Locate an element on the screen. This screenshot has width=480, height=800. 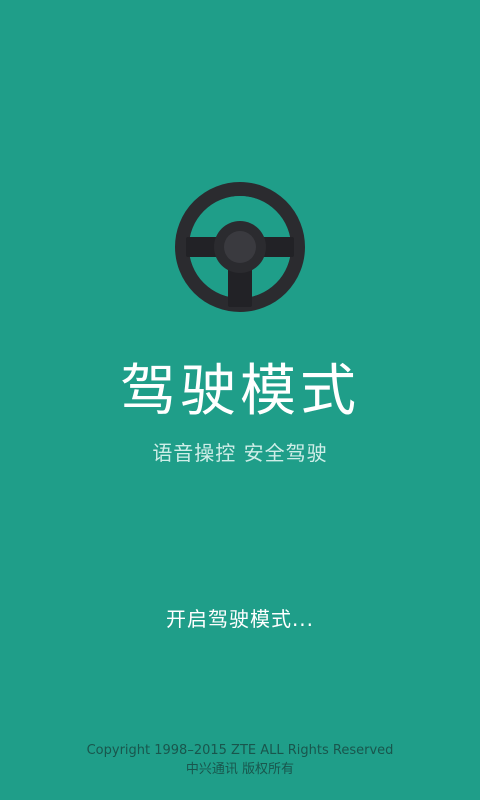
subtitle: 语音操控 安全驾驶 is located at coordinates (240, 453).